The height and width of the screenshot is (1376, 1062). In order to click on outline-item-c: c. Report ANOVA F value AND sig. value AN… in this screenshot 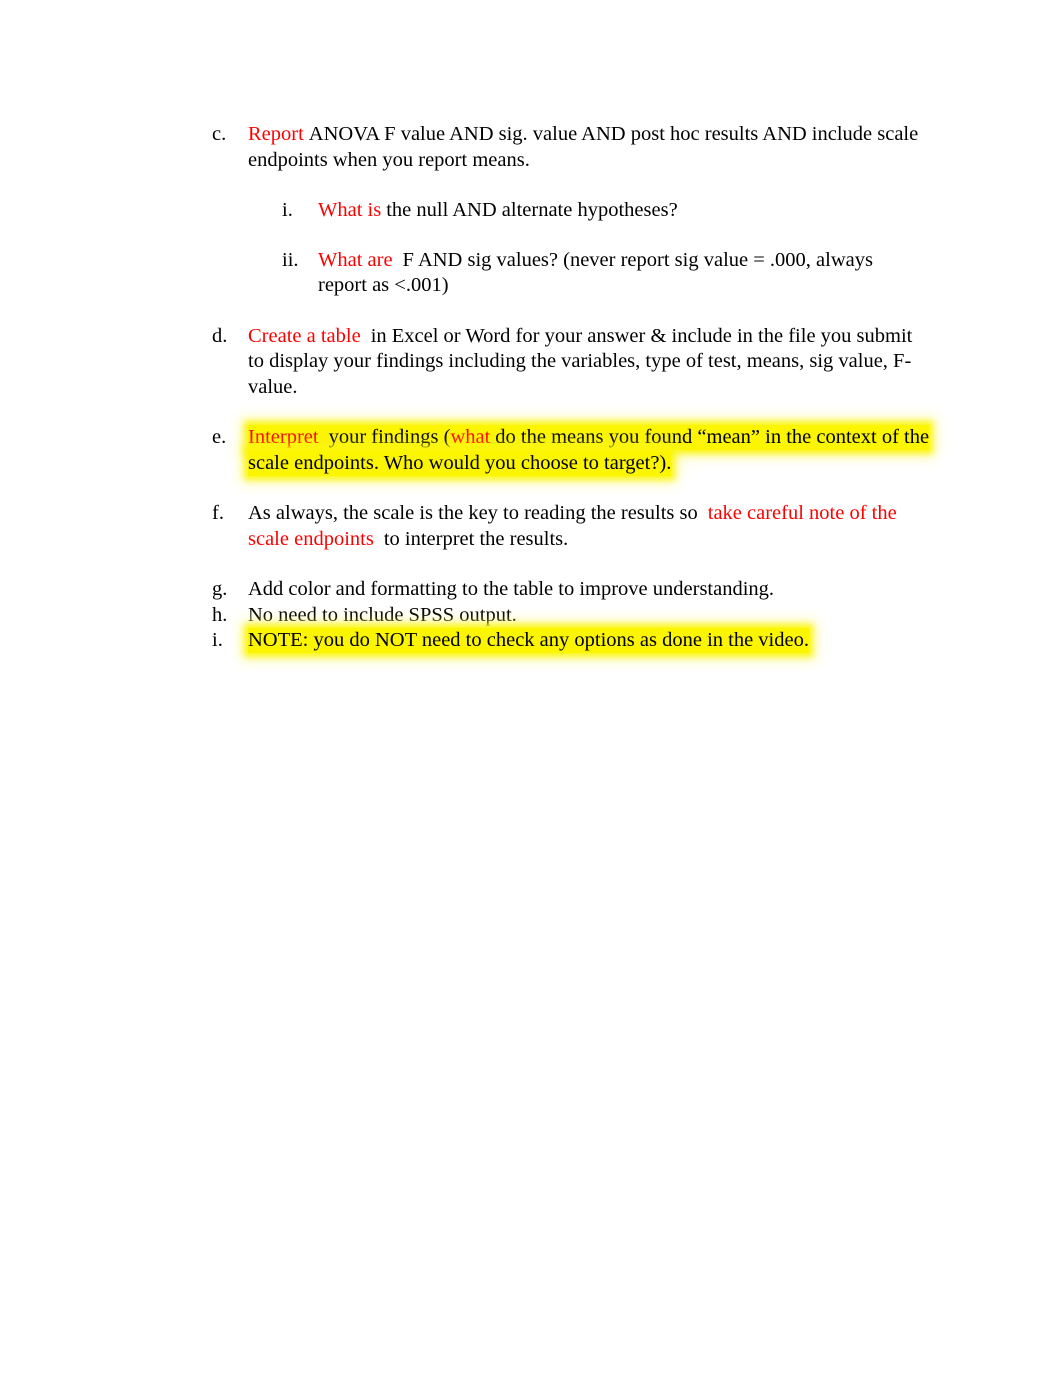, I will do `click(572, 147)`.